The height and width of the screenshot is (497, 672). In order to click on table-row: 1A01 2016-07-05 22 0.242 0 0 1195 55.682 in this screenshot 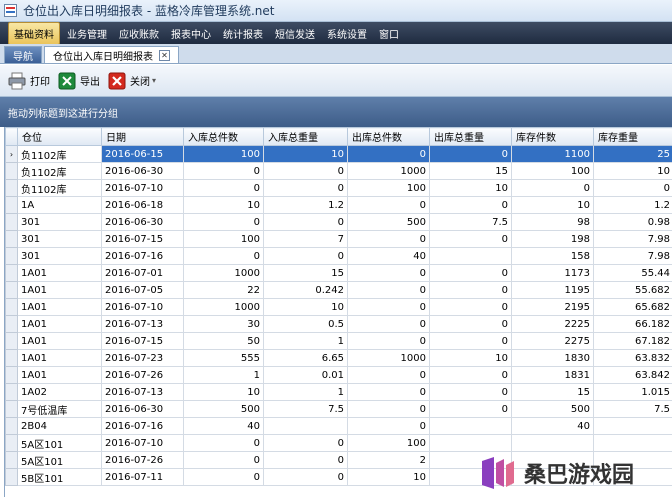, I will do `click(338, 290)`.